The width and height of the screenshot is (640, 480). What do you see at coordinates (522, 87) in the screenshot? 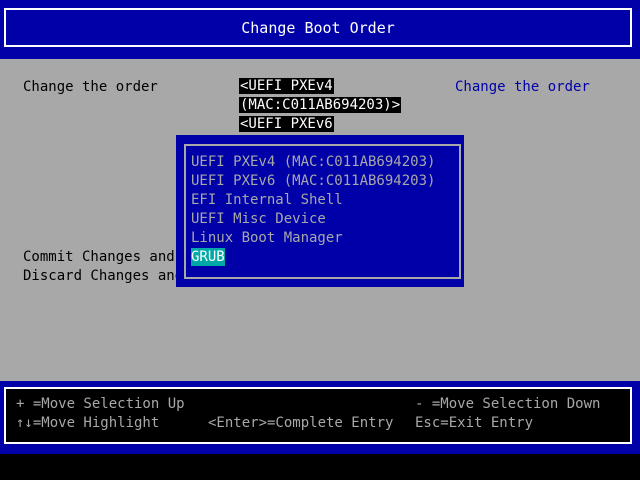
I see `help-text: Change the order` at bounding box center [522, 87].